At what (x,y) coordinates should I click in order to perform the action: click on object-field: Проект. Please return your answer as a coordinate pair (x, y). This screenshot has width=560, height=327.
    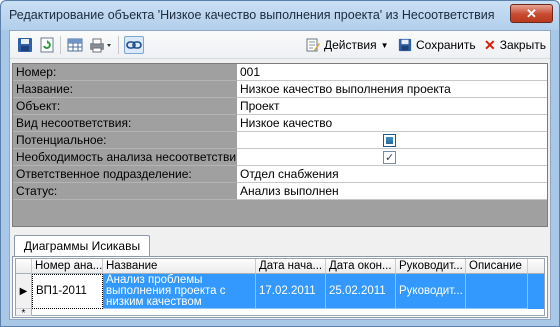
    Looking at the image, I should click on (392, 106).